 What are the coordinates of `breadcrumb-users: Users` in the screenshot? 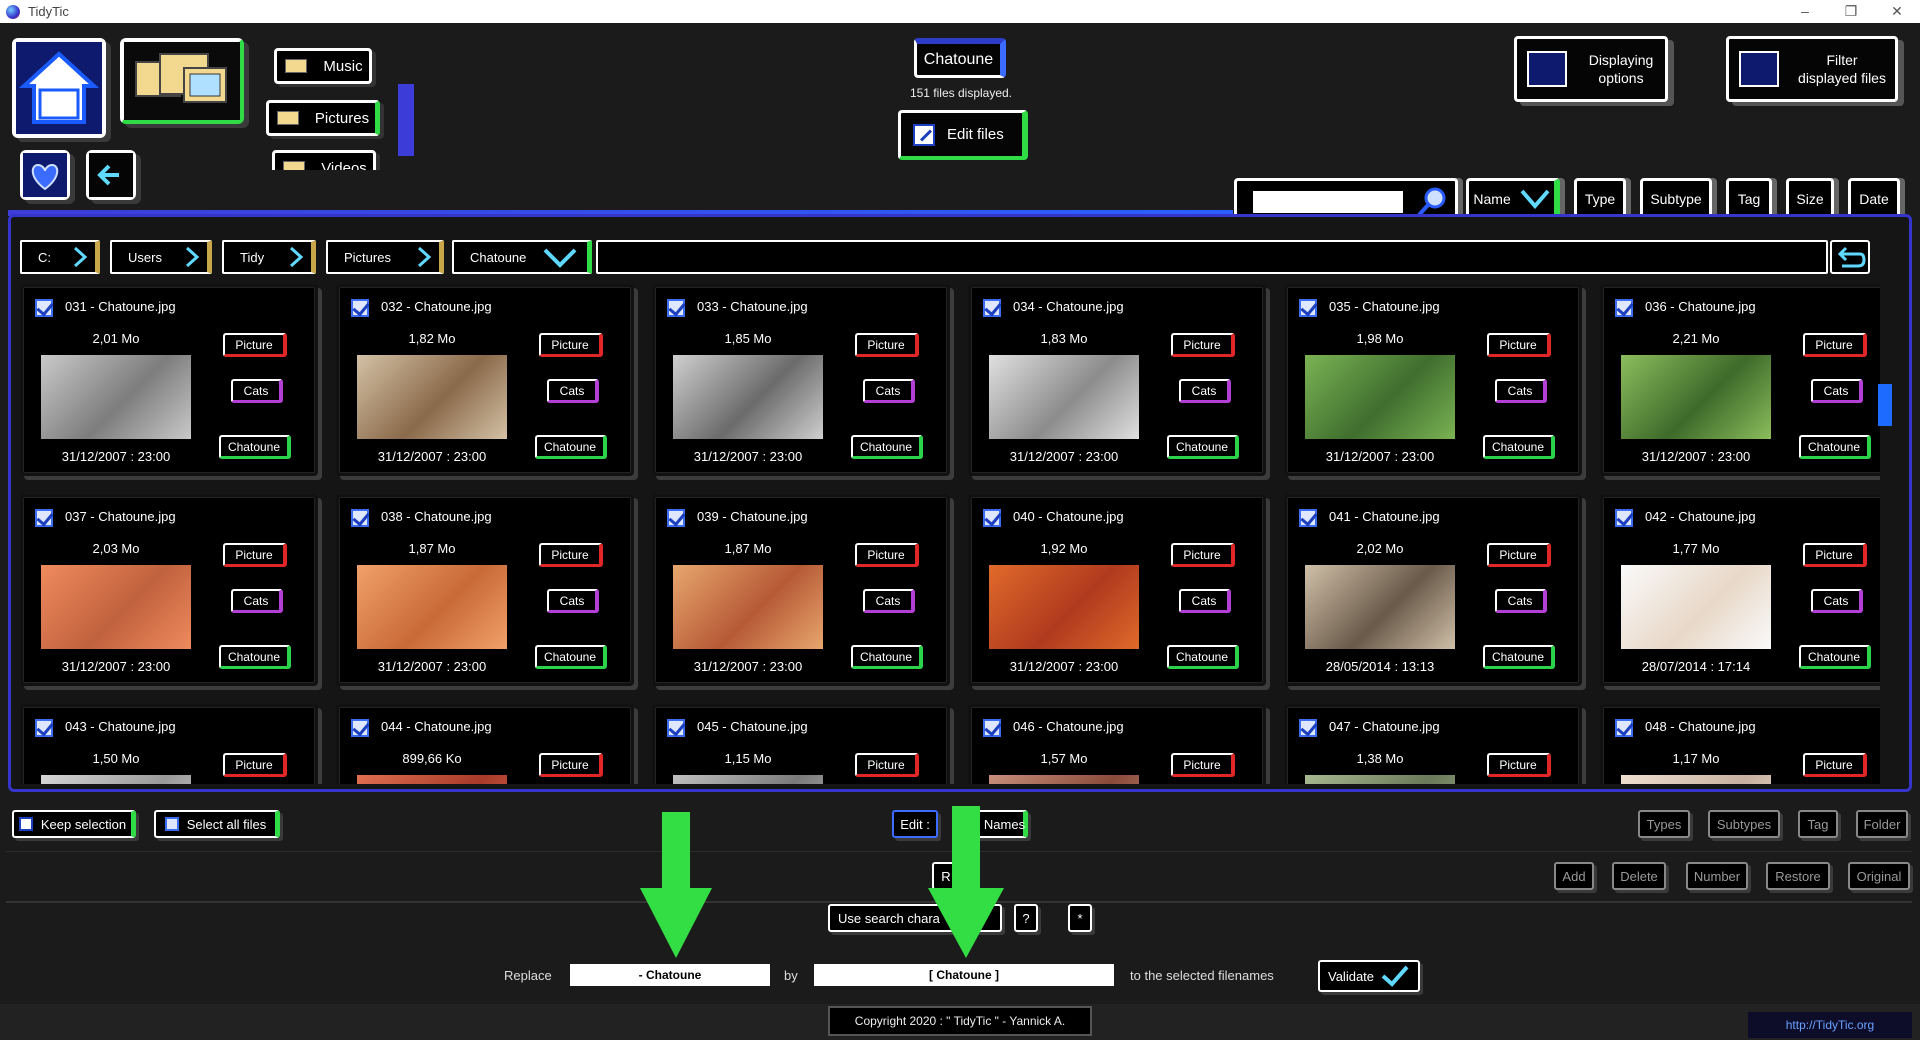 It's located at (161, 257).